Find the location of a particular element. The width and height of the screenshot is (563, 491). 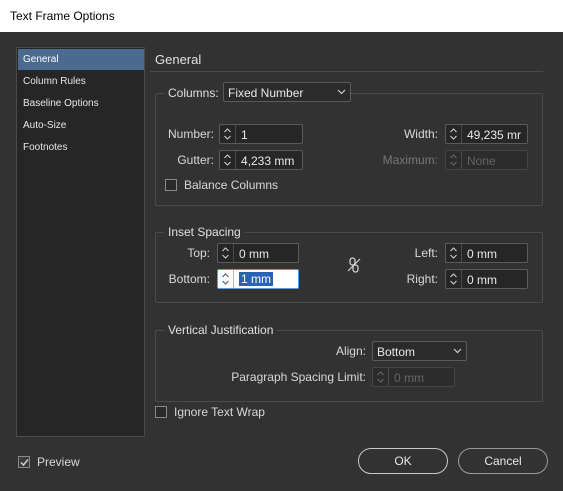

align-value: Bottom is located at coordinates (396, 352).